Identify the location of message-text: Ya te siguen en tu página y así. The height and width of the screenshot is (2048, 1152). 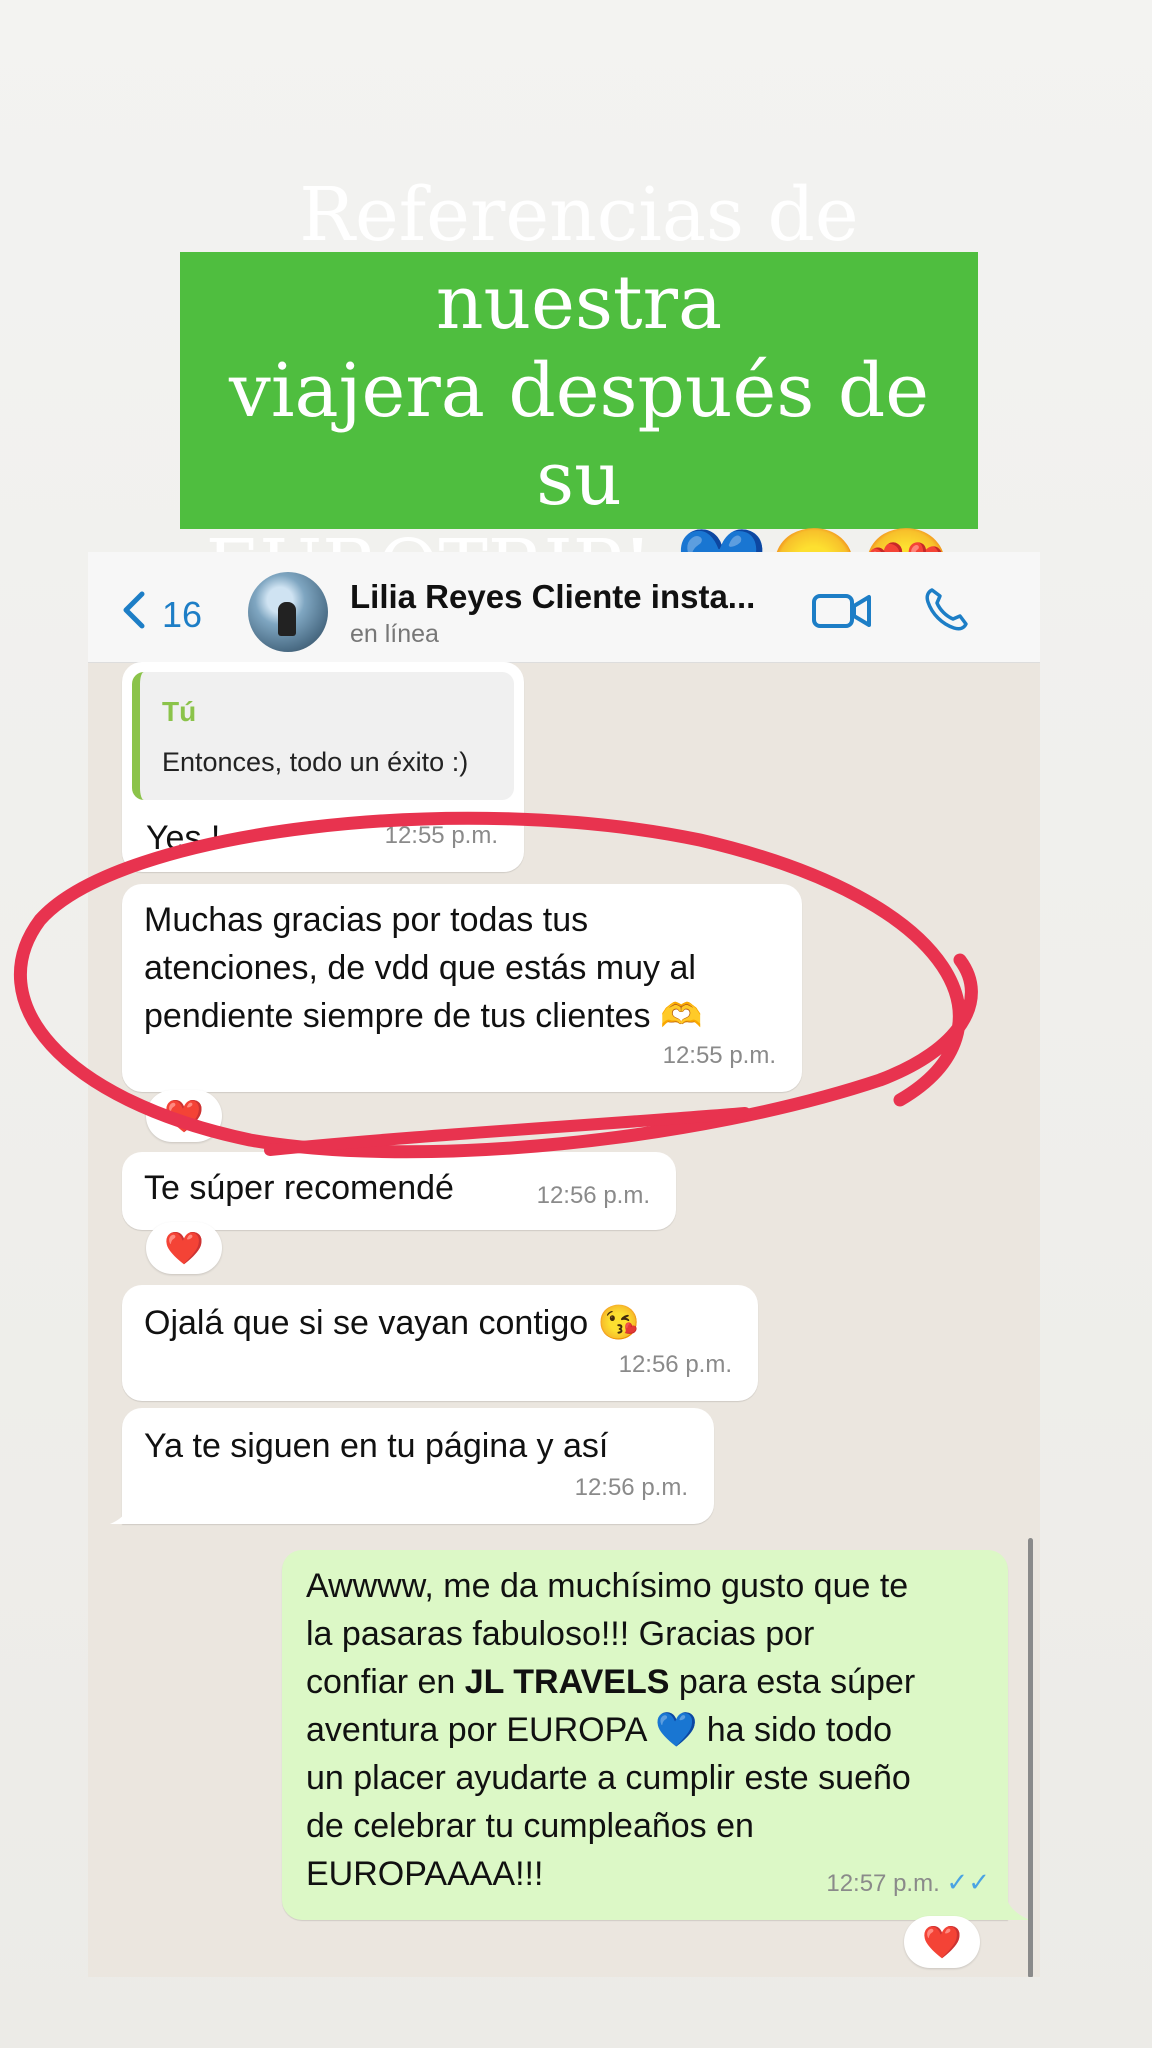
(376, 1446).